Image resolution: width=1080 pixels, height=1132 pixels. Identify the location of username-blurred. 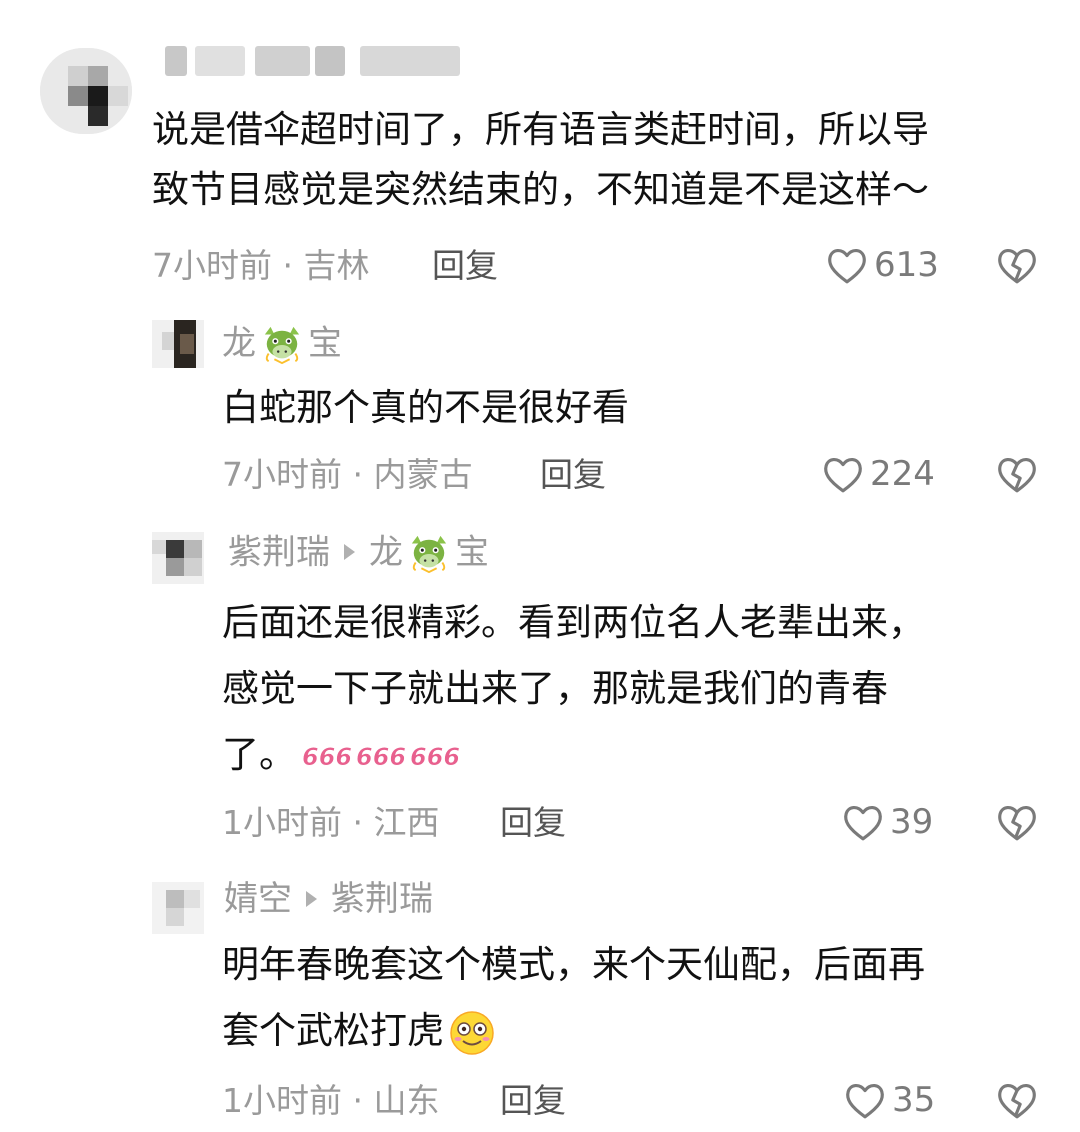
(315, 63).